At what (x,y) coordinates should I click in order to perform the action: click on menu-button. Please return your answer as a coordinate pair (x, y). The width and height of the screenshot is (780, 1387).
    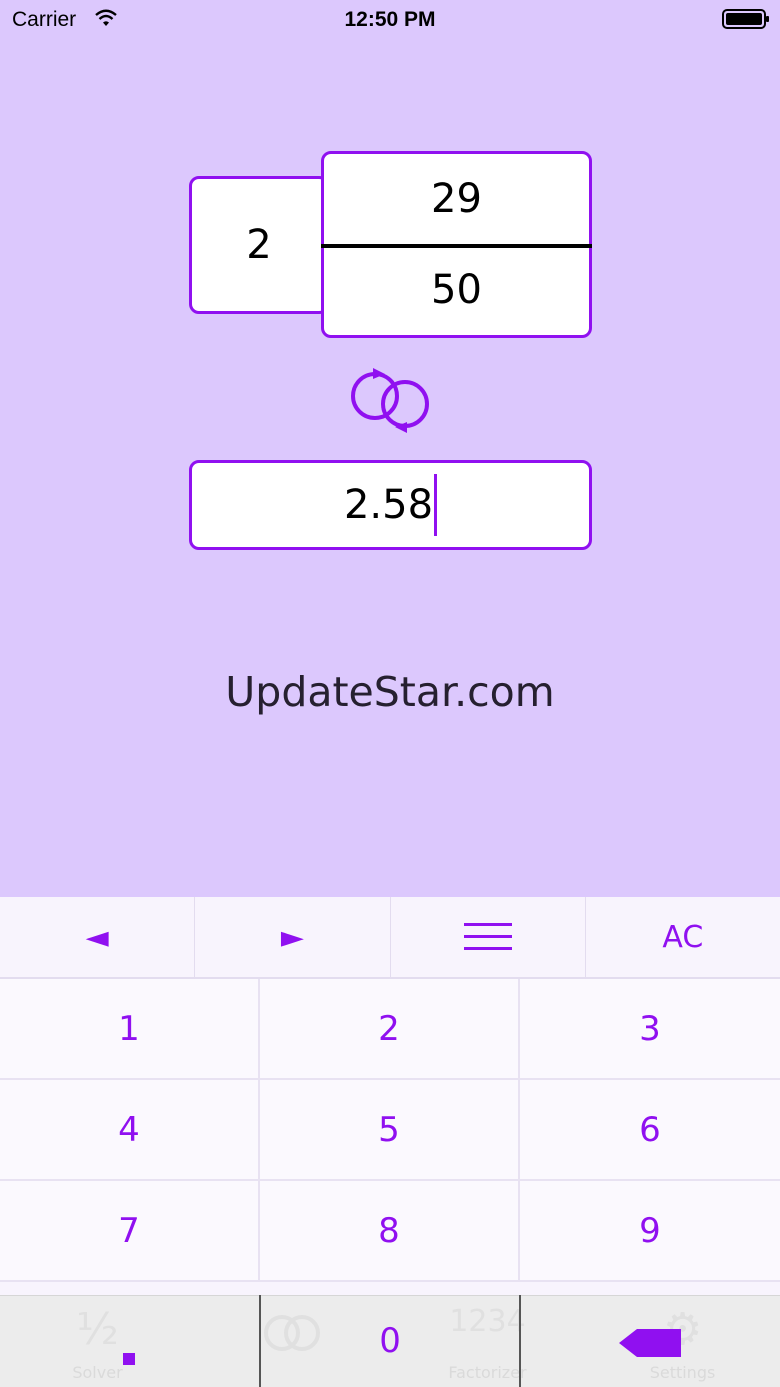
    Looking at the image, I should click on (488, 937).